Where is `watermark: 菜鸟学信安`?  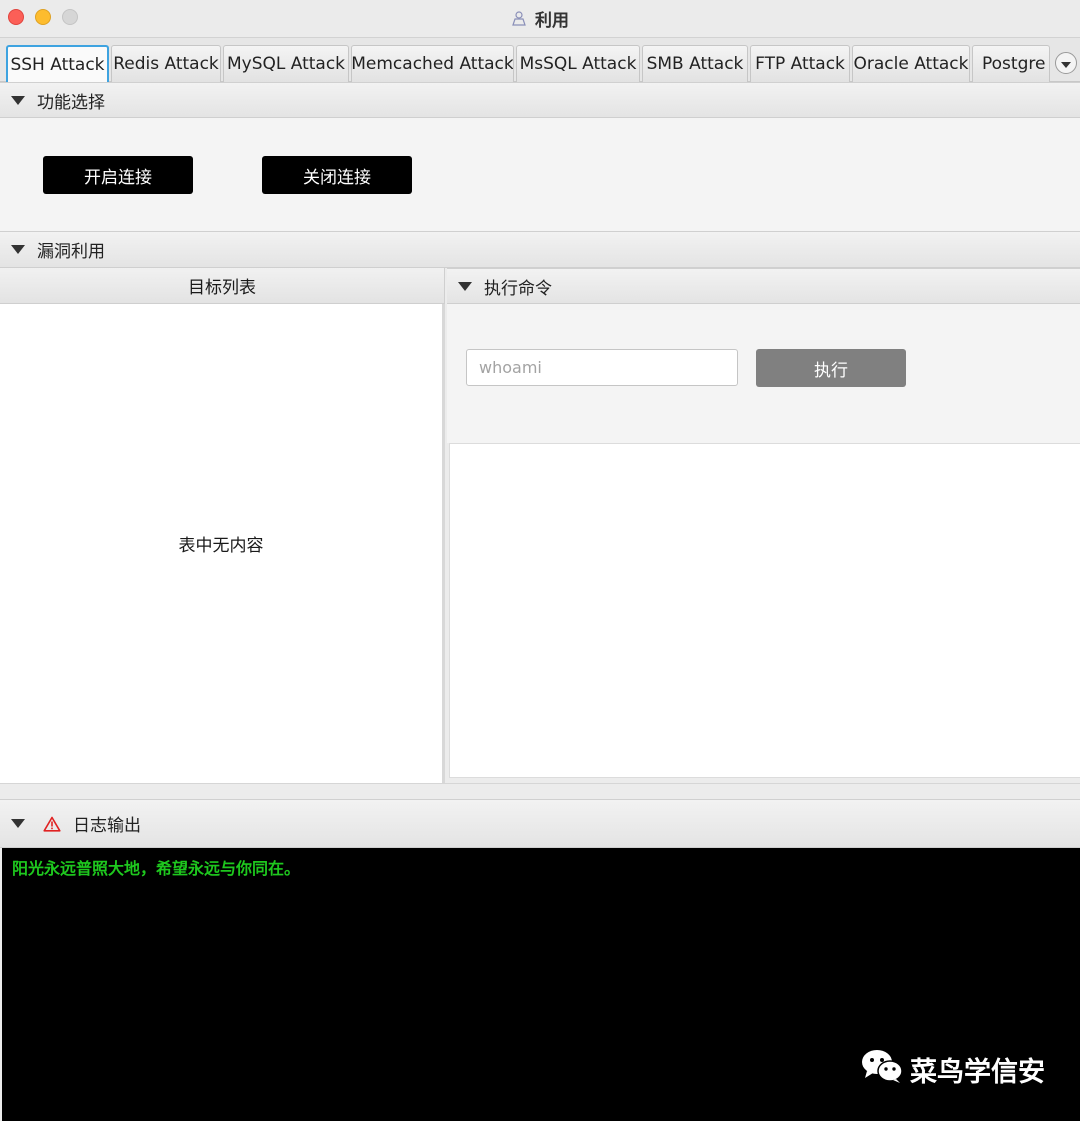
watermark: 菜鸟学信安 is located at coordinates (952, 1069).